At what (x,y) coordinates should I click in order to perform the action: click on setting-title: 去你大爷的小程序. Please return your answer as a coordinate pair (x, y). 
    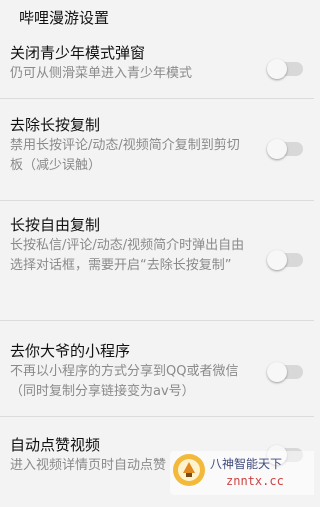
    Looking at the image, I should click on (70, 351).